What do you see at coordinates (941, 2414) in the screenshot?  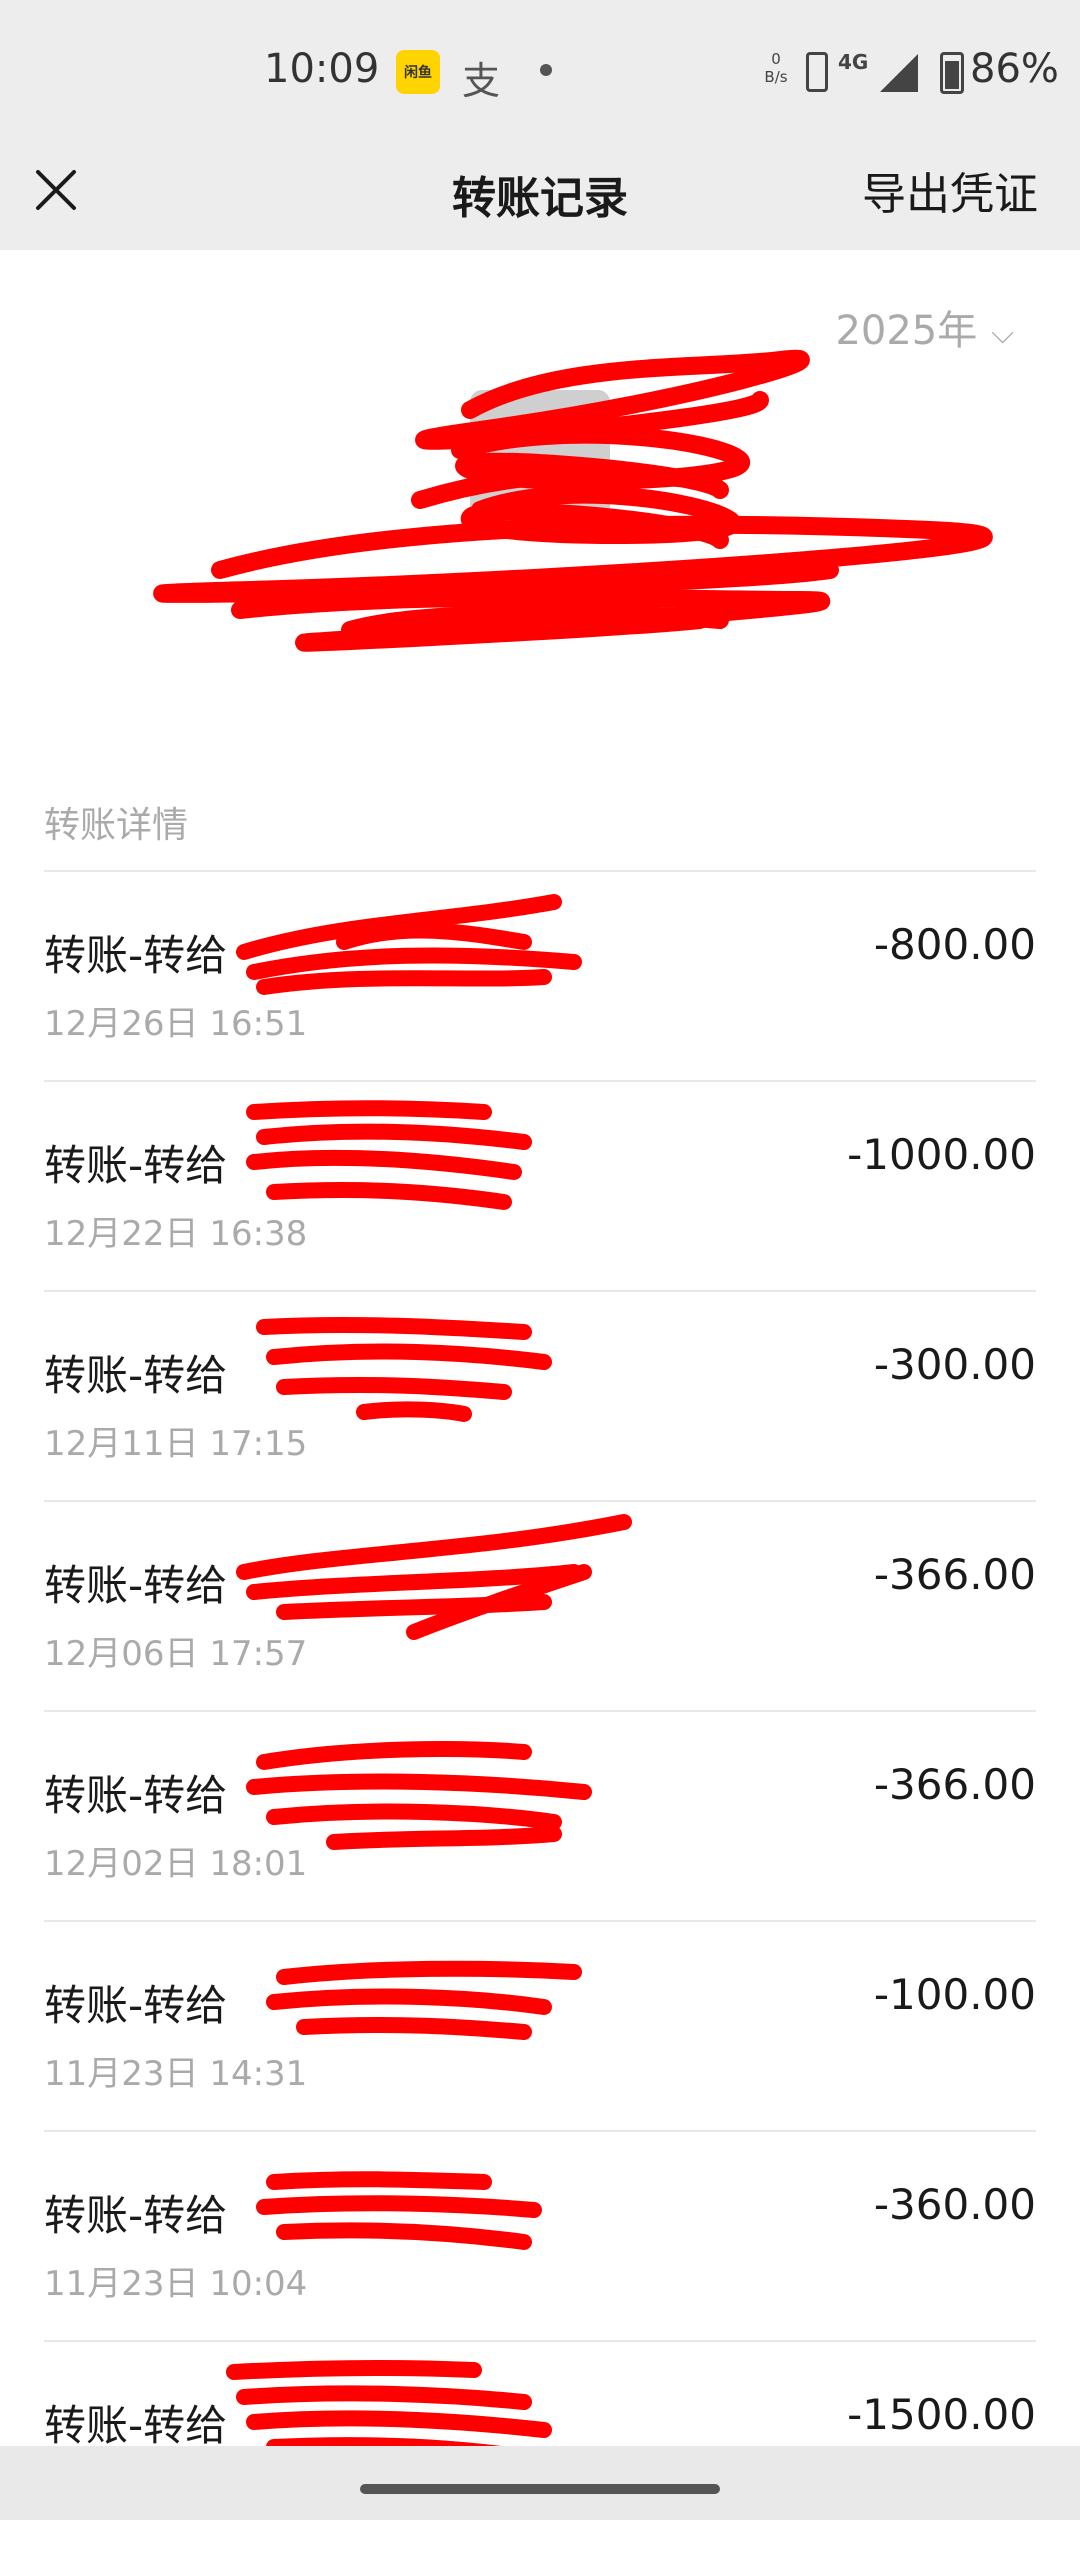 I see `record-amount: -1500.00` at bounding box center [941, 2414].